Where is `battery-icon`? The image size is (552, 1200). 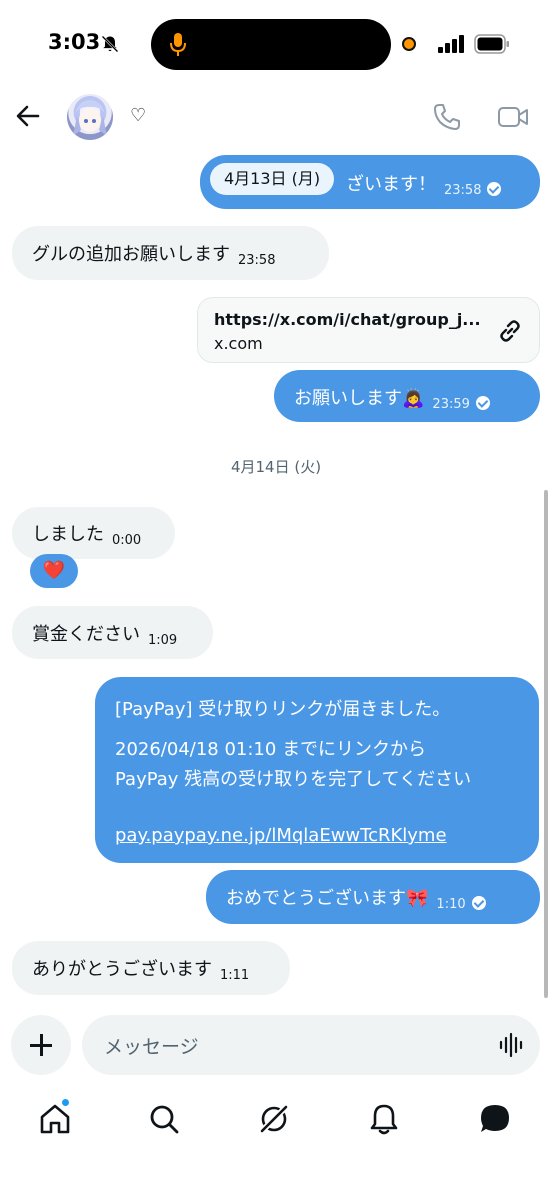
battery-icon is located at coordinates (491, 44).